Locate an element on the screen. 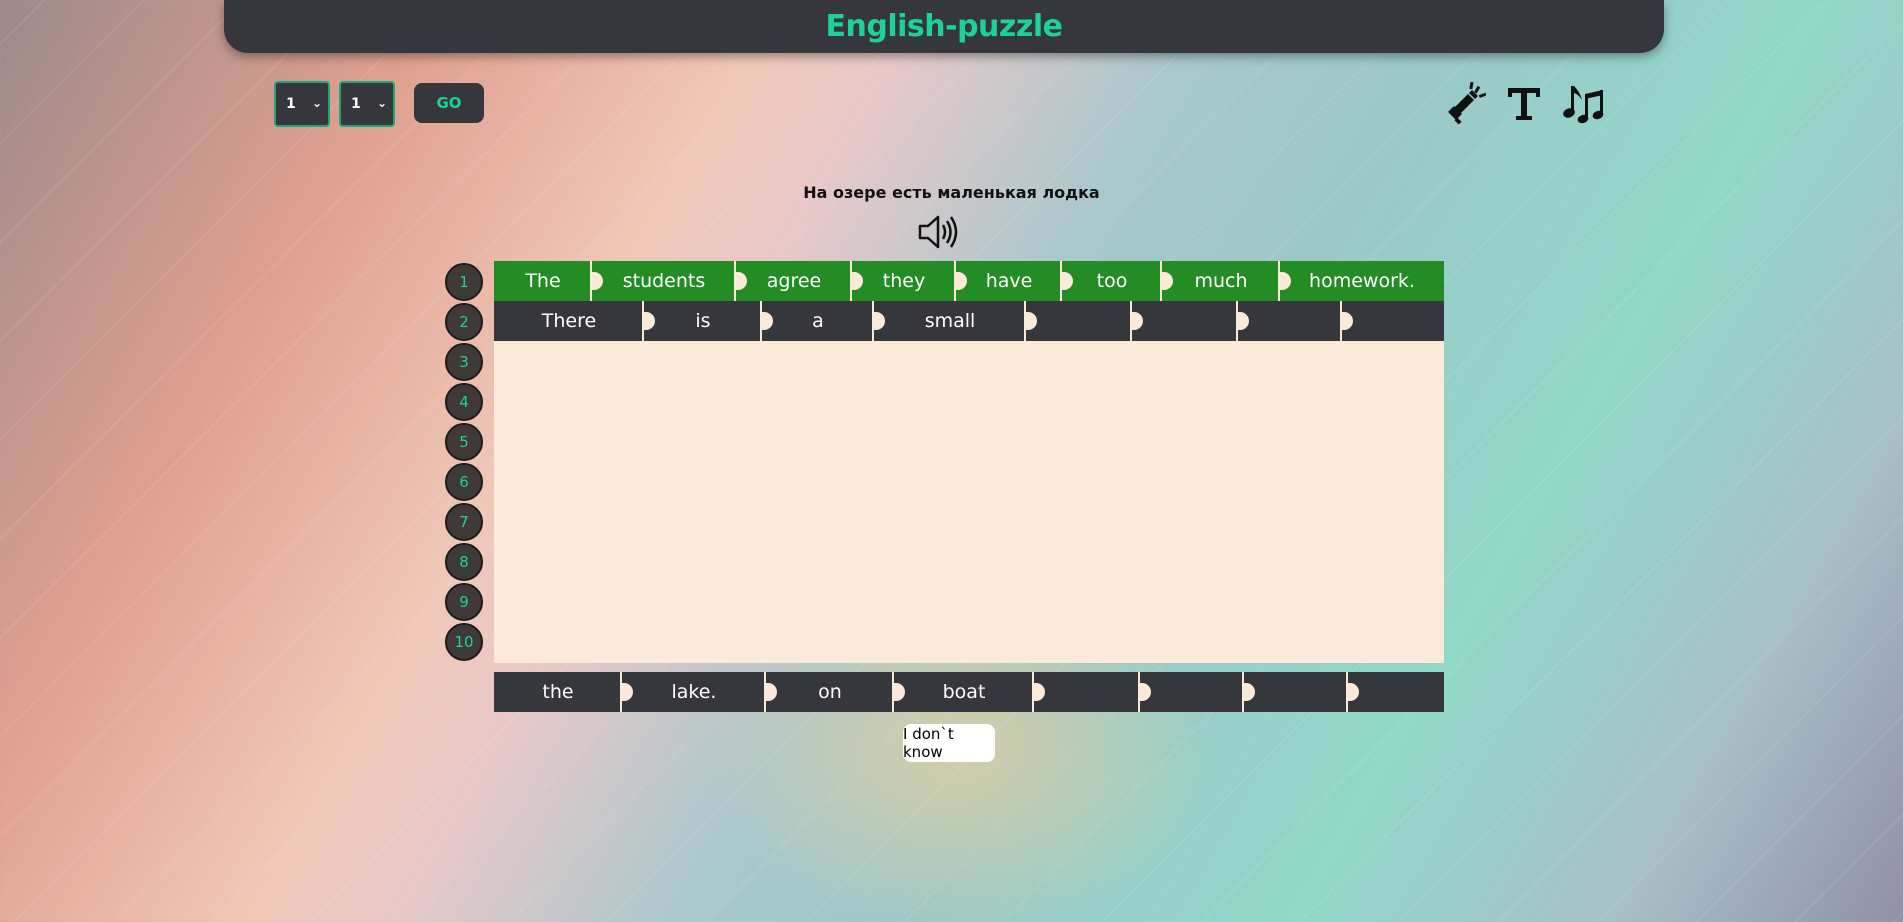 This screenshot has height=922, width=1903. word-text: is is located at coordinates (703, 321).